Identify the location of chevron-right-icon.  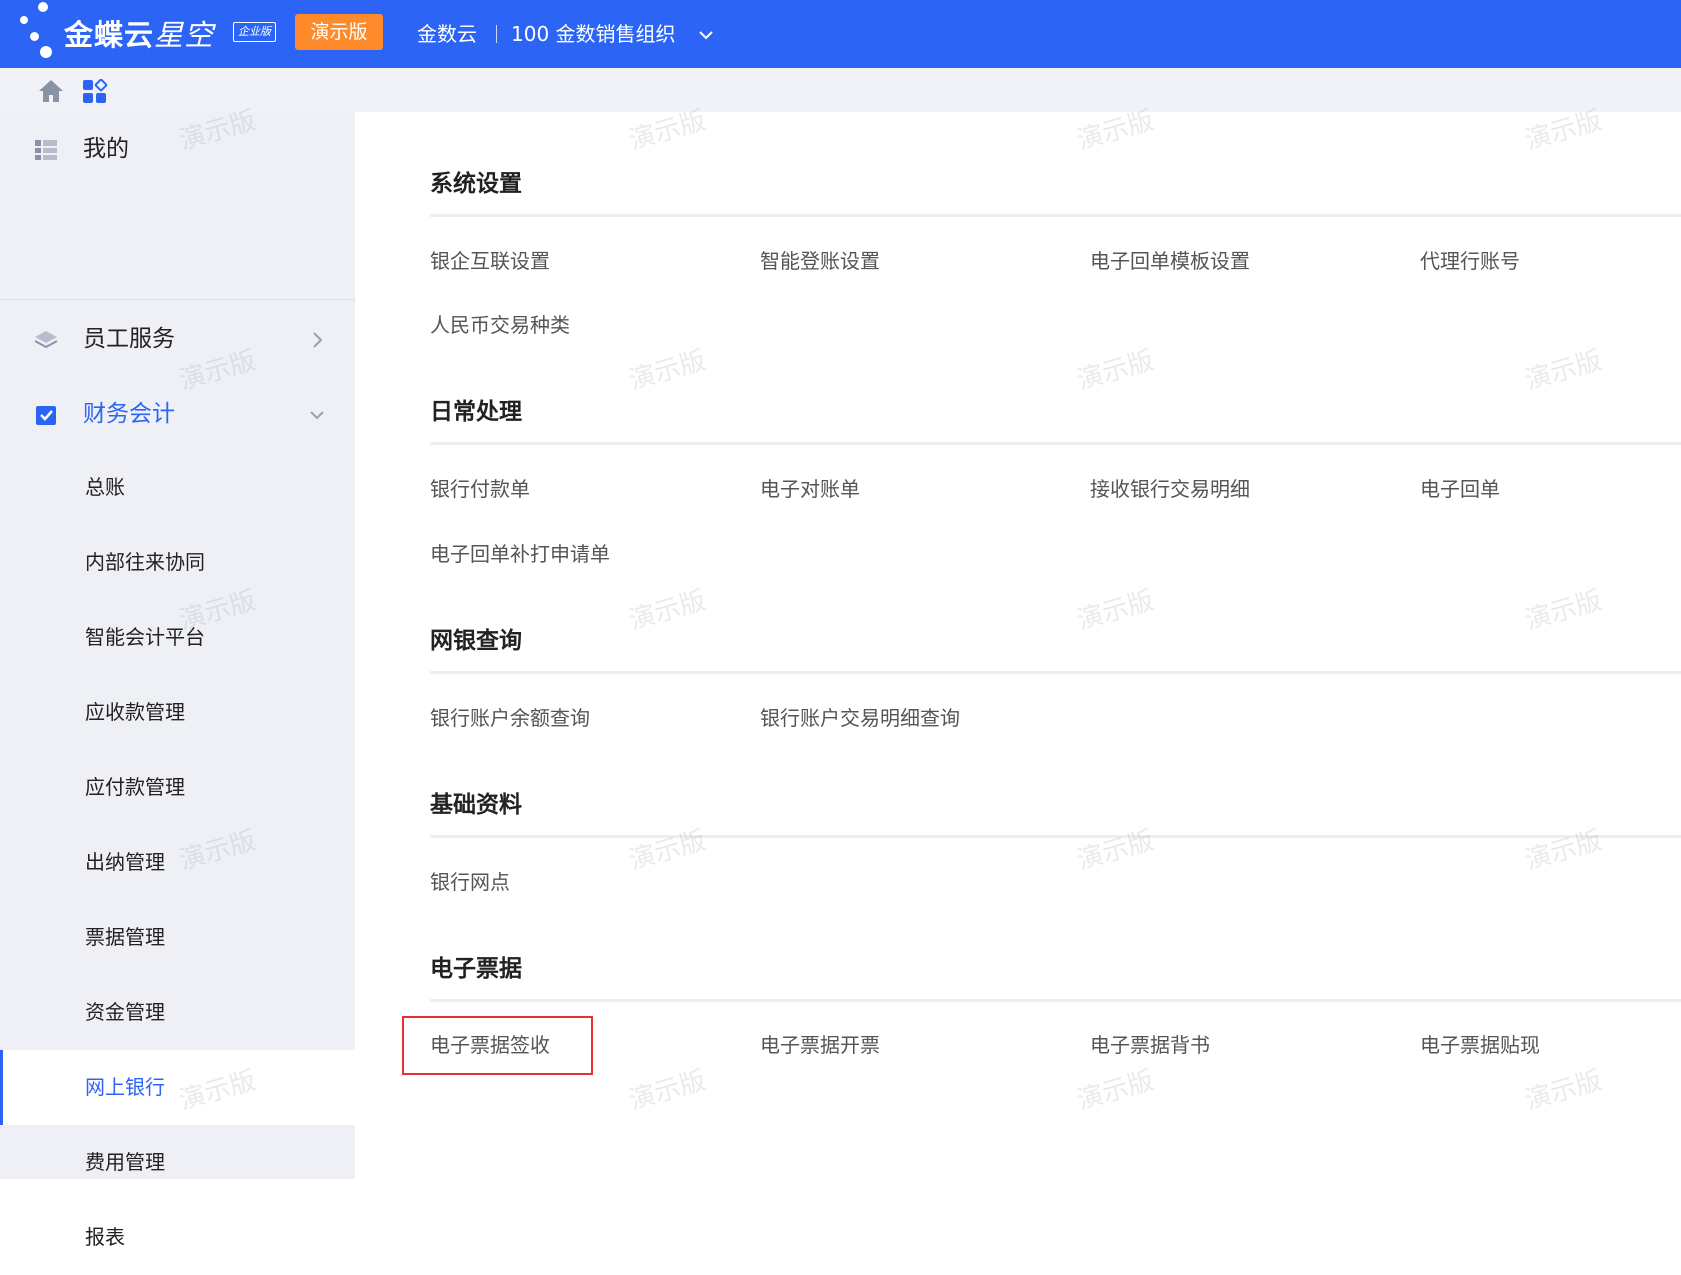
(318, 340).